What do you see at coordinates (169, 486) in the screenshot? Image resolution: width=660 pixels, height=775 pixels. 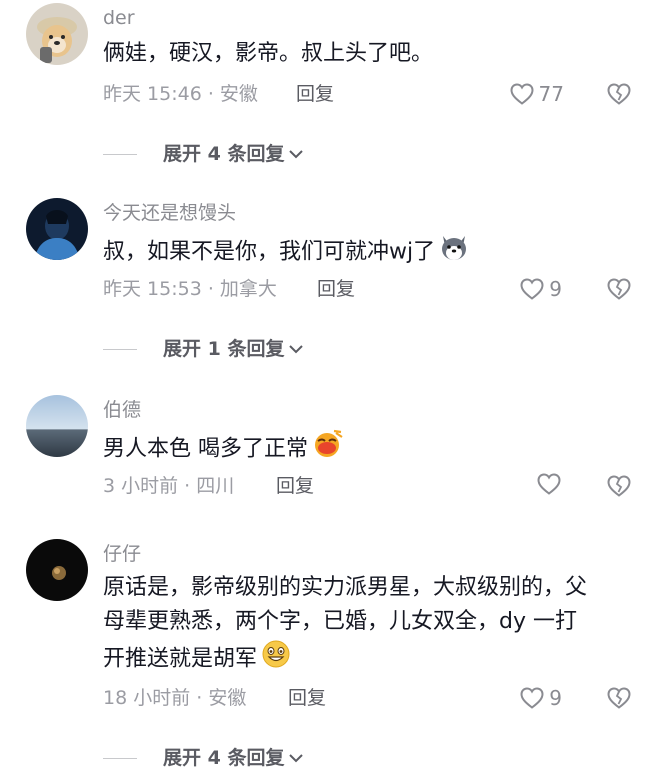 I see `comment-meta: 3 小时前 · 四川` at bounding box center [169, 486].